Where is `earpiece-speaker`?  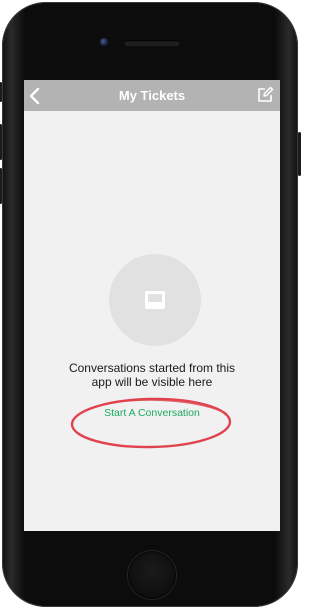
earpiece-speaker is located at coordinates (152, 43).